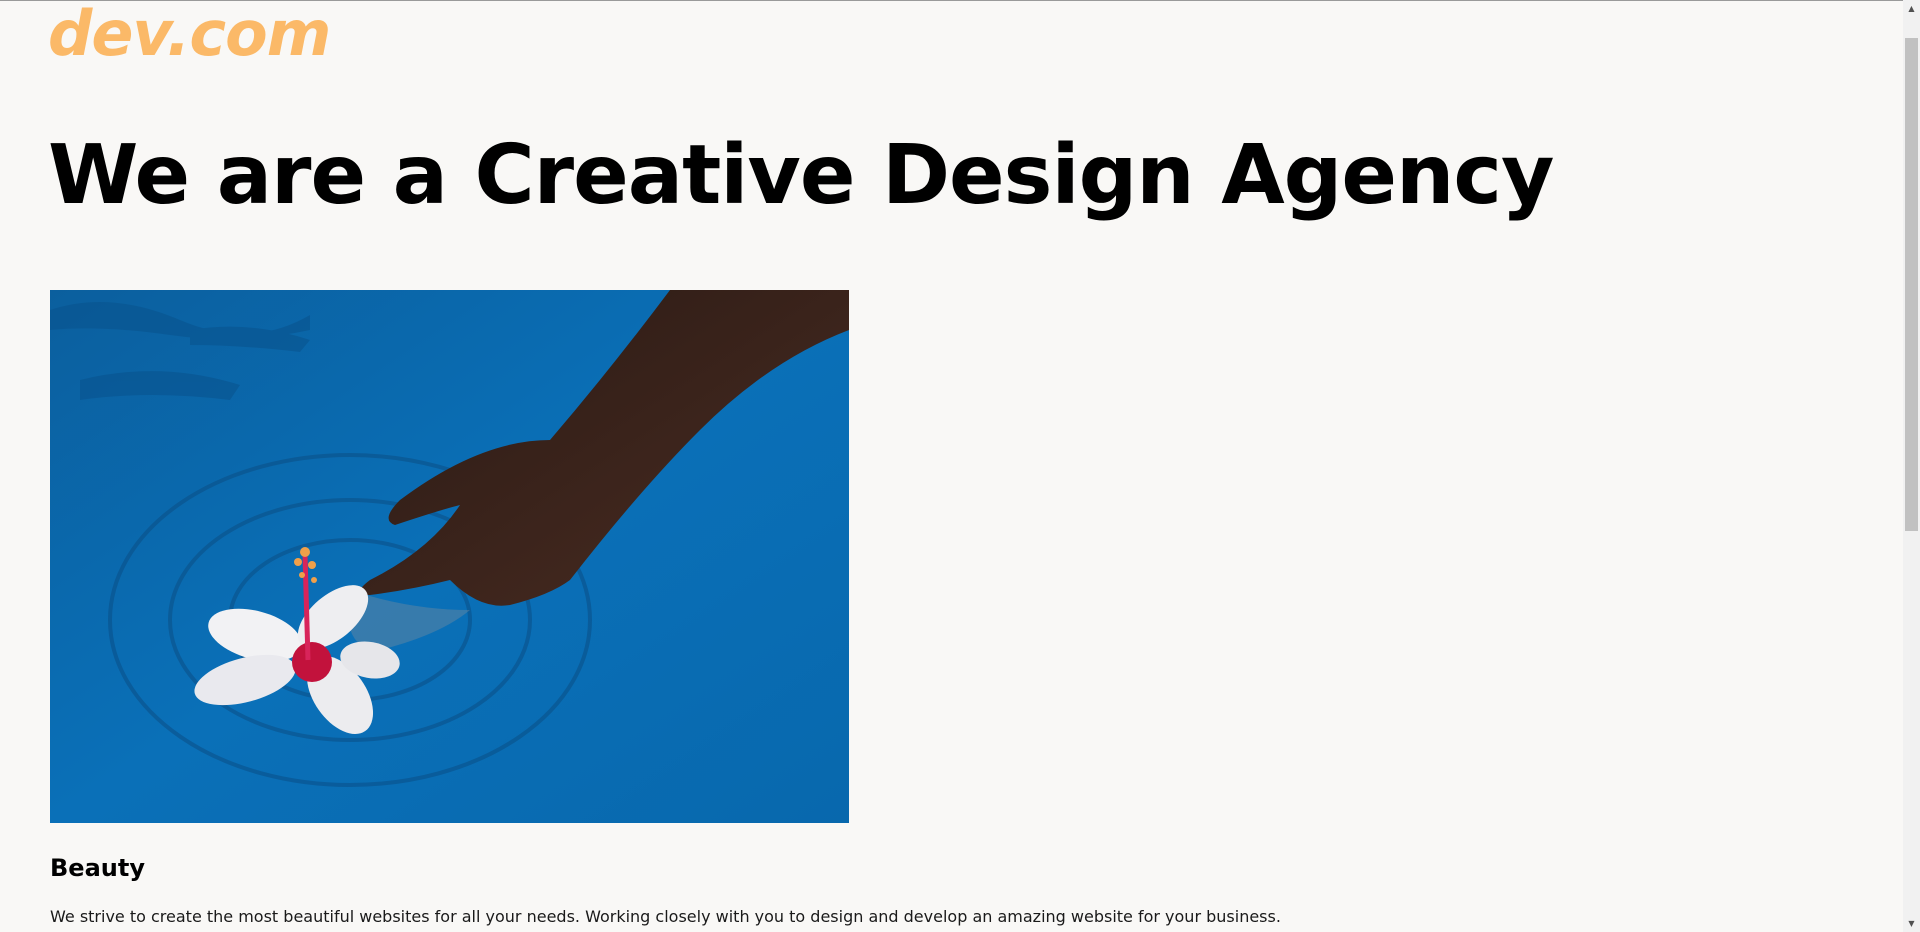  Describe the element at coordinates (97, 868) in the screenshot. I see `feature-title: Beauty` at that location.